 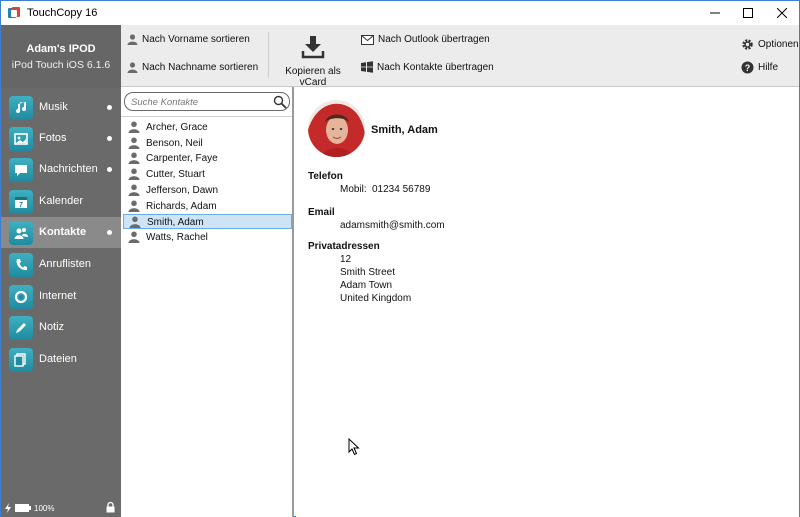 I want to click on search-box, so click(x=207, y=101).